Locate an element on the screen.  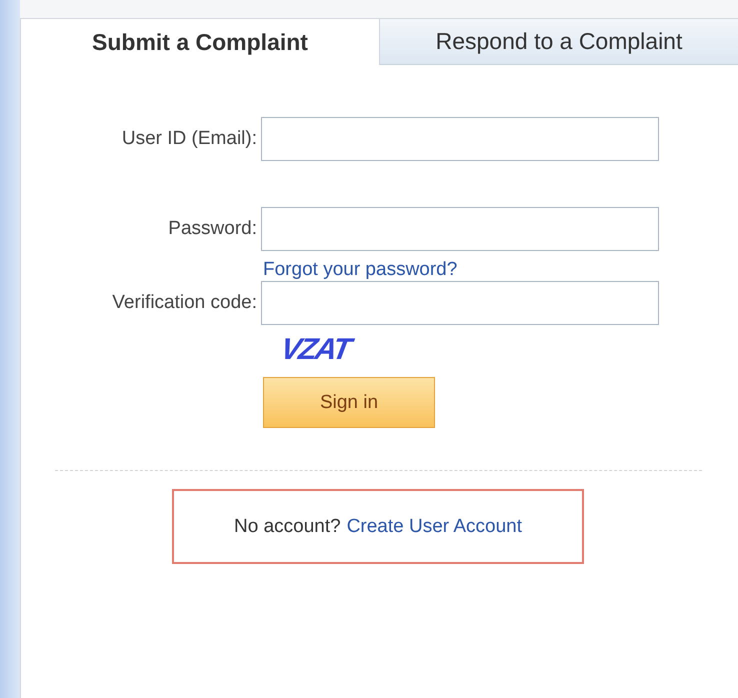
field-label: User ID (Email): is located at coordinates (189, 139).